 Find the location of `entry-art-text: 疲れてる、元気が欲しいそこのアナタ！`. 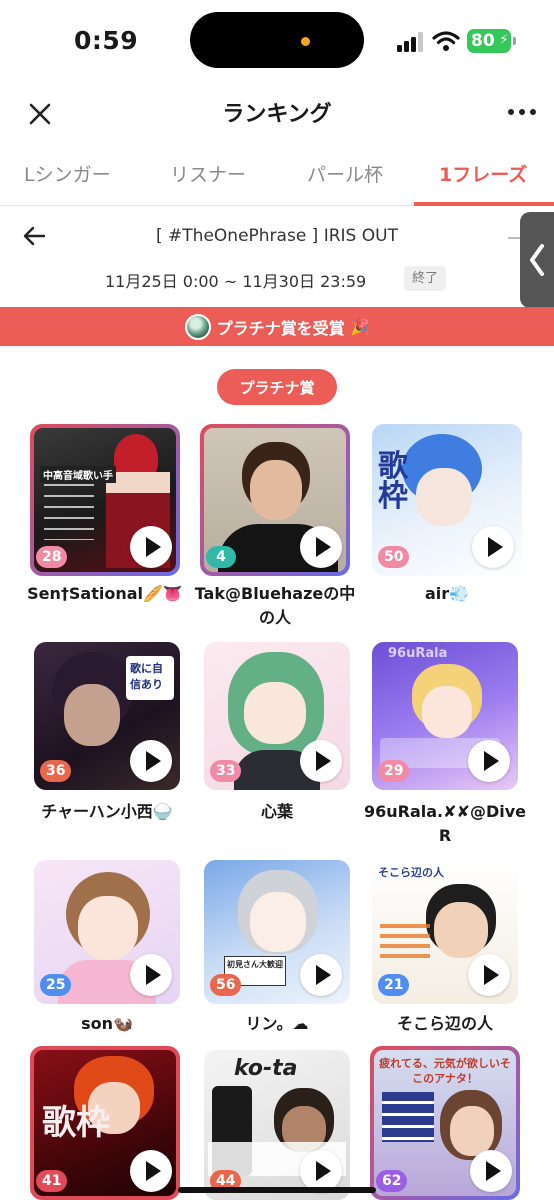

entry-art-text: 疲れてる、元気が欲しいそこのアナタ！ is located at coordinates (445, 1071).